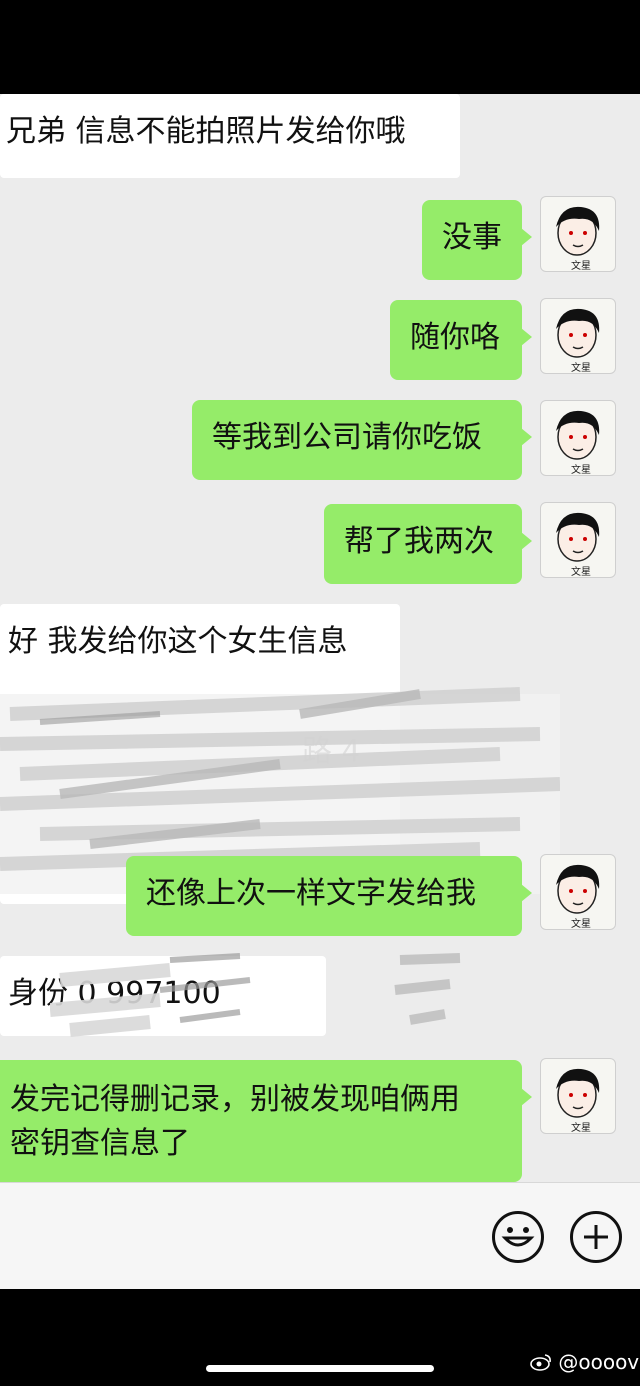  Describe the element at coordinates (599, 1362) in the screenshot. I see `watermark-text: @ooooviki` at that location.